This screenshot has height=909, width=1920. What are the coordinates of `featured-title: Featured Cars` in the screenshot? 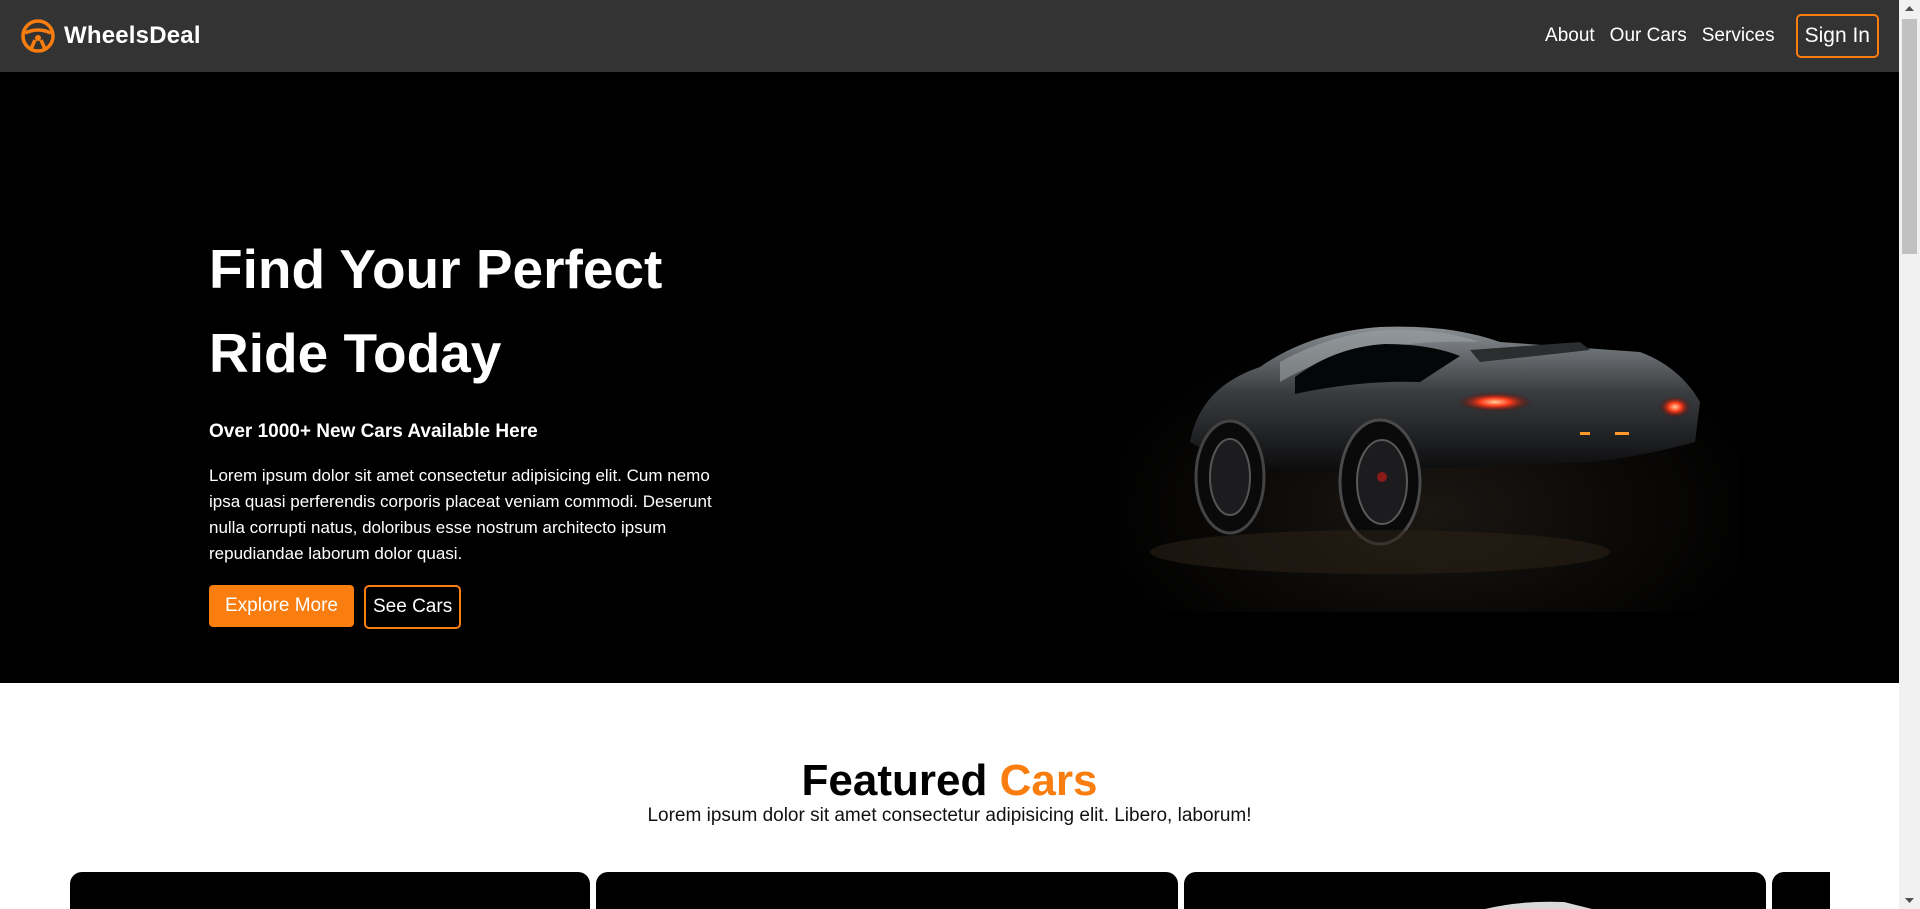 It's located at (949, 781).